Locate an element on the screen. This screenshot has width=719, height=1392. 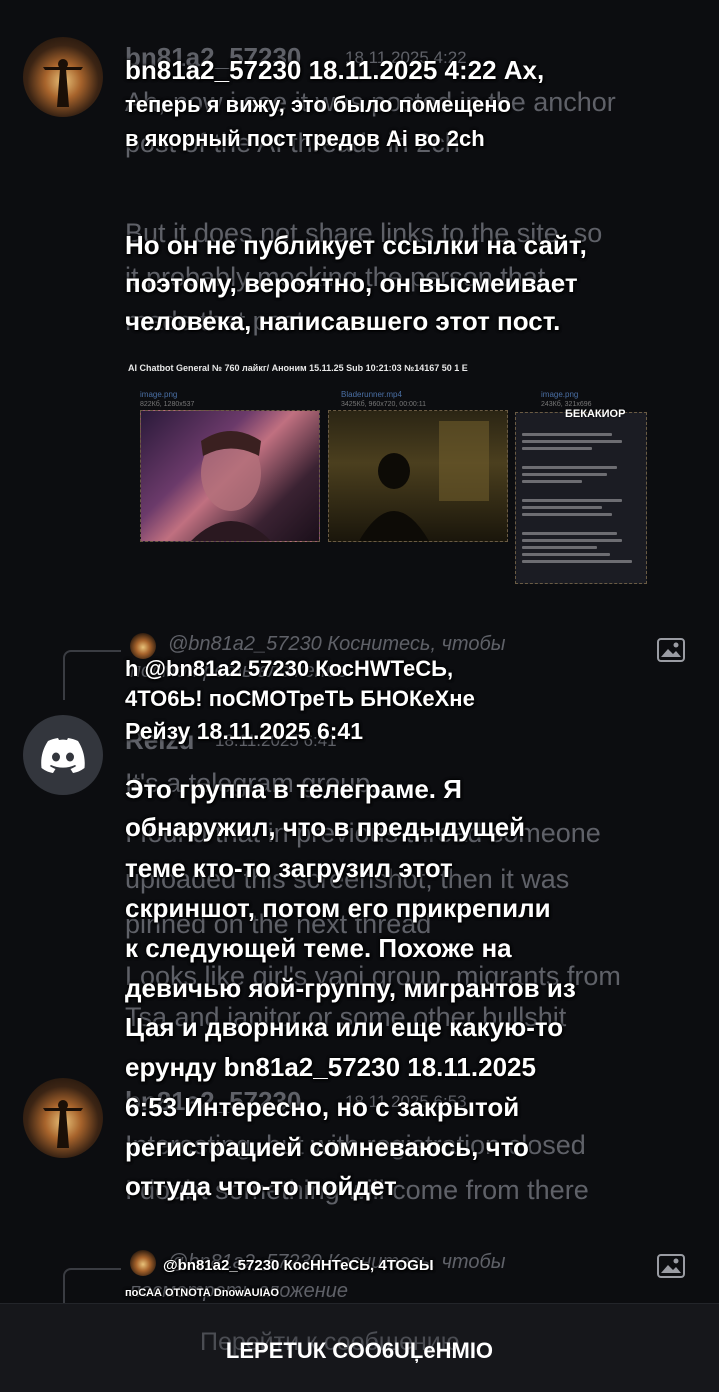
reply-avatar is located at coordinates (143, 1263).